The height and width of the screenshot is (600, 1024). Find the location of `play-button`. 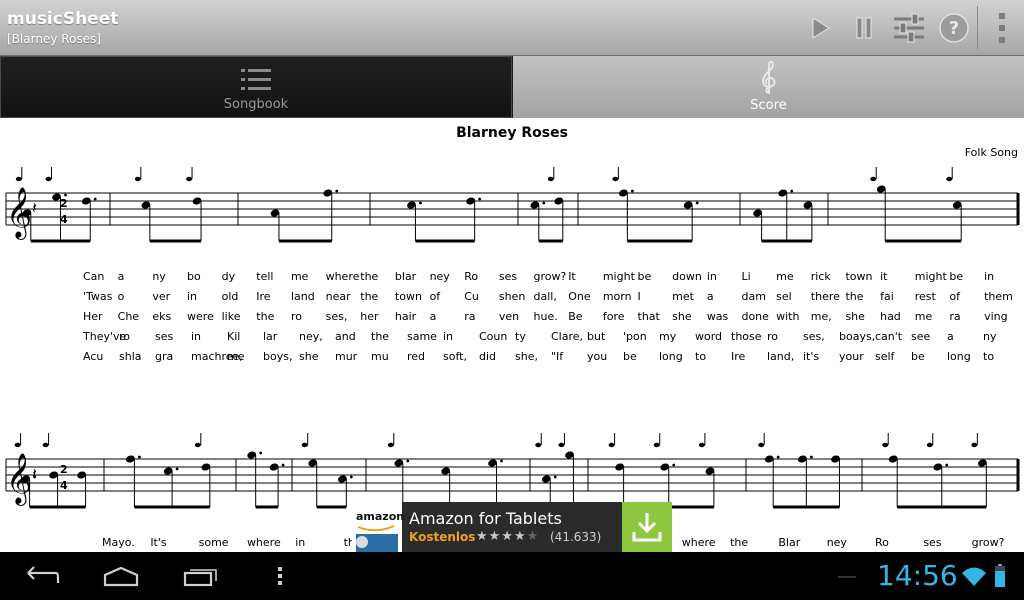

play-button is located at coordinates (820, 28).